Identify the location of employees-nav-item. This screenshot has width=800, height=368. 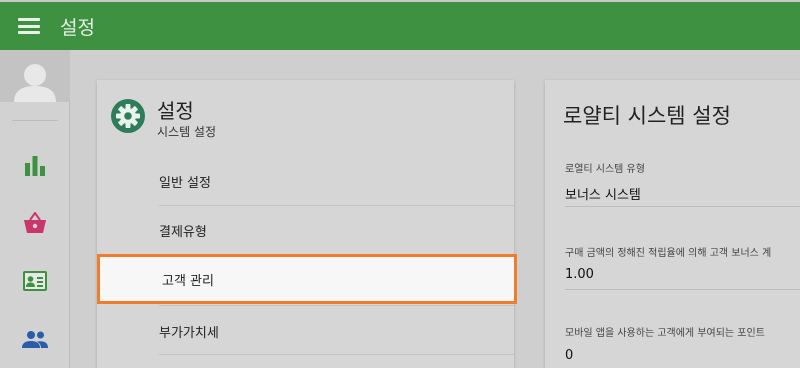
(35, 339).